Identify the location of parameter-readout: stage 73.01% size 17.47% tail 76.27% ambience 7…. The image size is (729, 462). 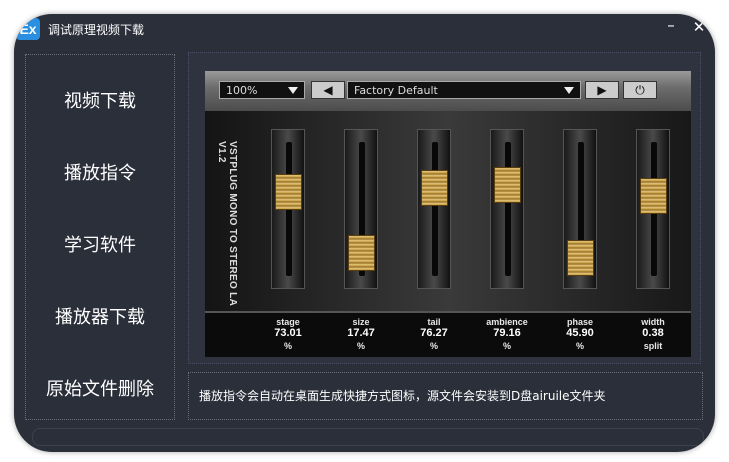
(448, 334).